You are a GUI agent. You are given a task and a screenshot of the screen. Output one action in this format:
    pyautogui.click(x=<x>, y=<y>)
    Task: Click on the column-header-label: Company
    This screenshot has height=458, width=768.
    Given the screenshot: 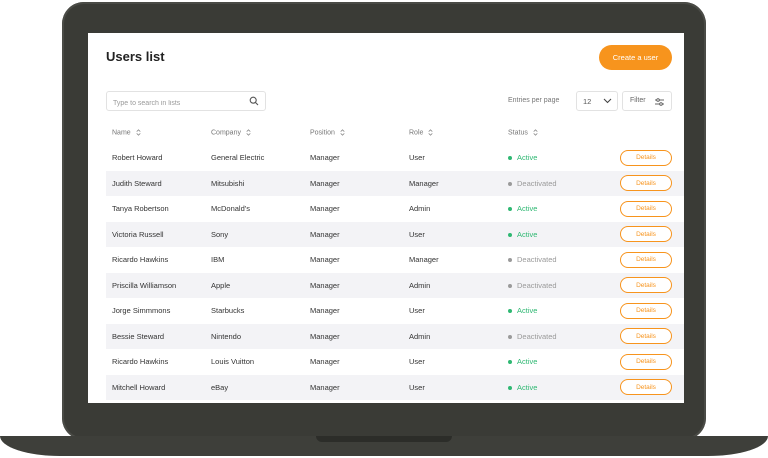 What is the action you would take?
    pyautogui.click(x=226, y=133)
    